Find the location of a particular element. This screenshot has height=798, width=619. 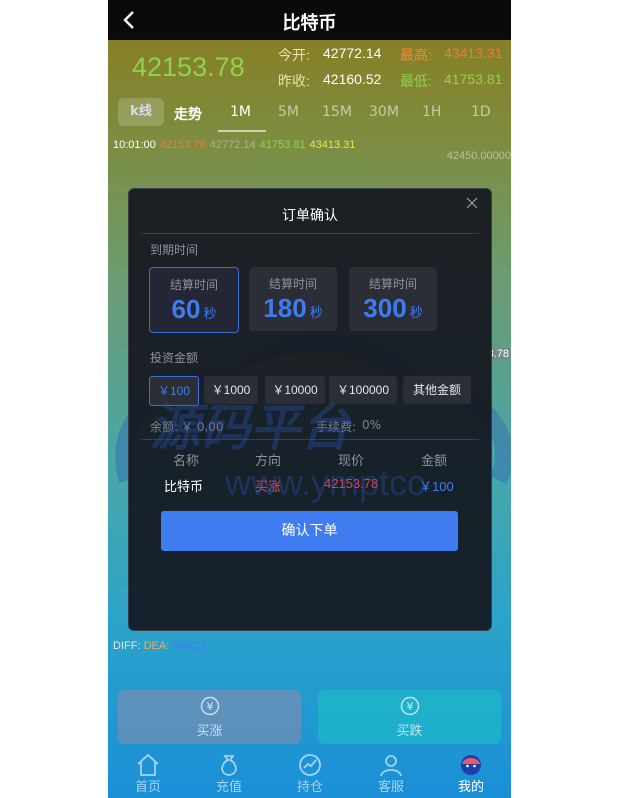

amount-option-other: 其他金额 is located at coordinates (437, 390).